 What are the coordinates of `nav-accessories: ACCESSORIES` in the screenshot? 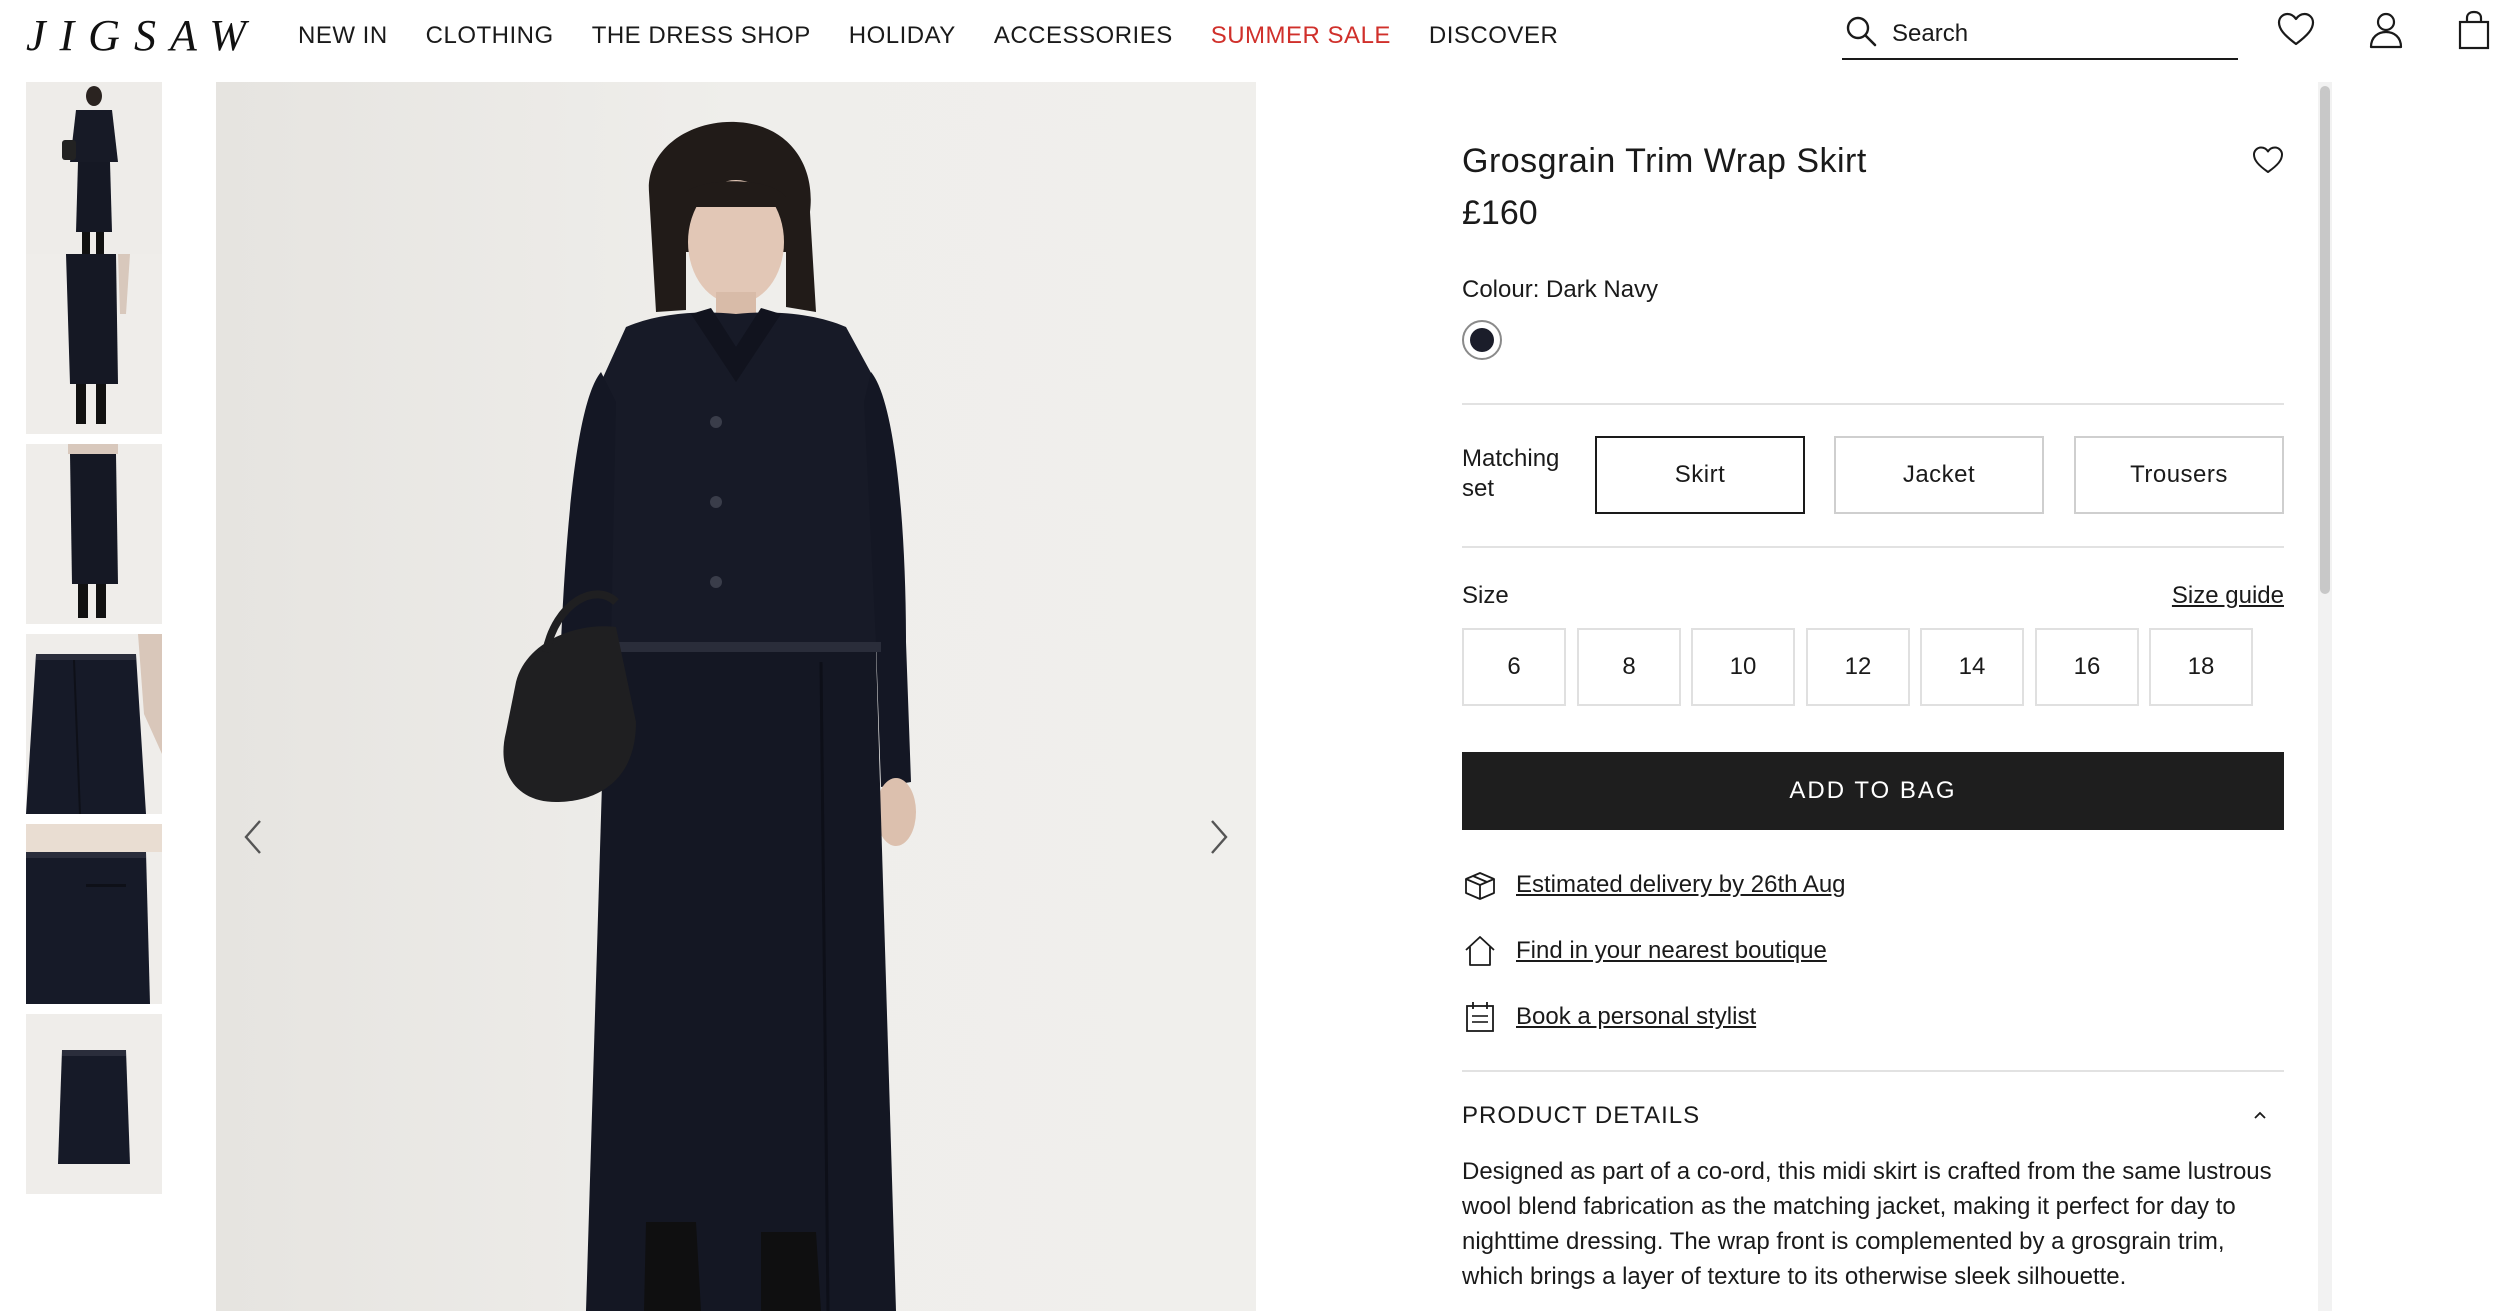 It's located at (1083, 36).